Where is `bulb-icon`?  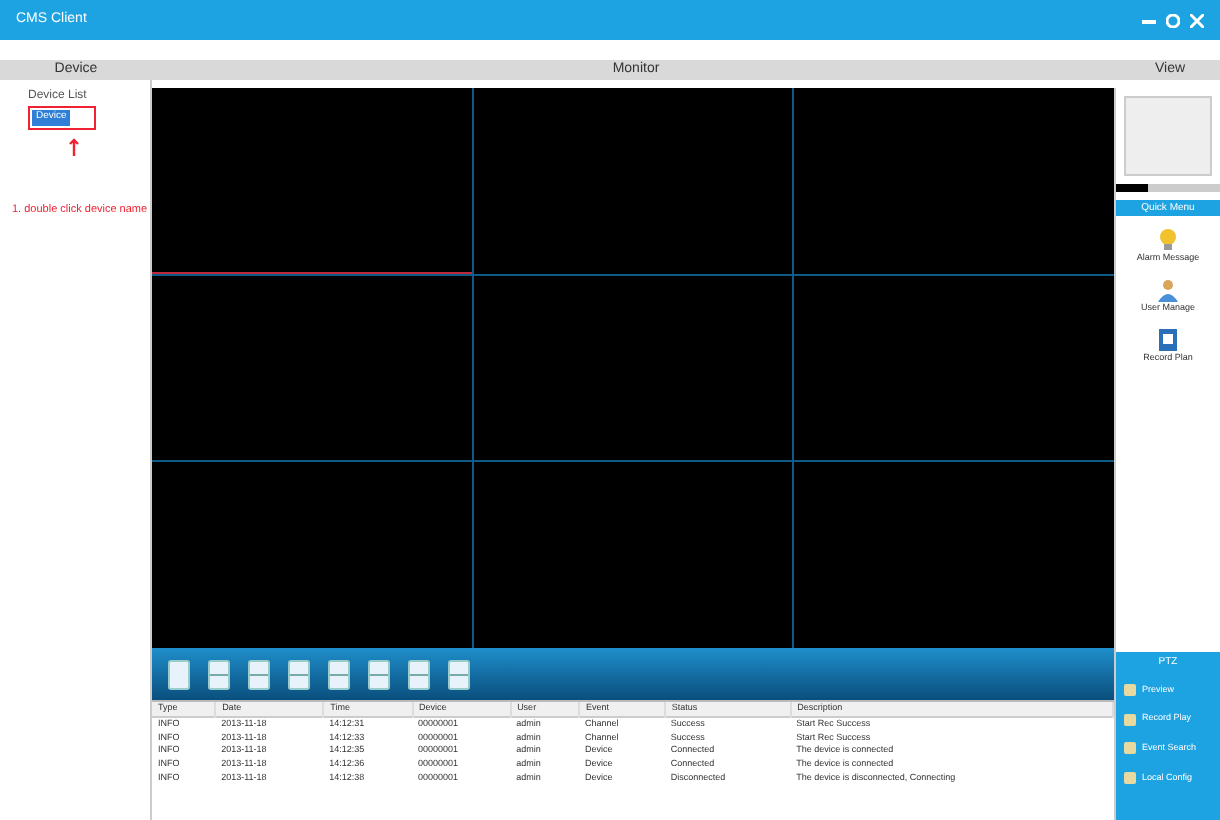
bulb-icon is located at coordinates (1167, 240).